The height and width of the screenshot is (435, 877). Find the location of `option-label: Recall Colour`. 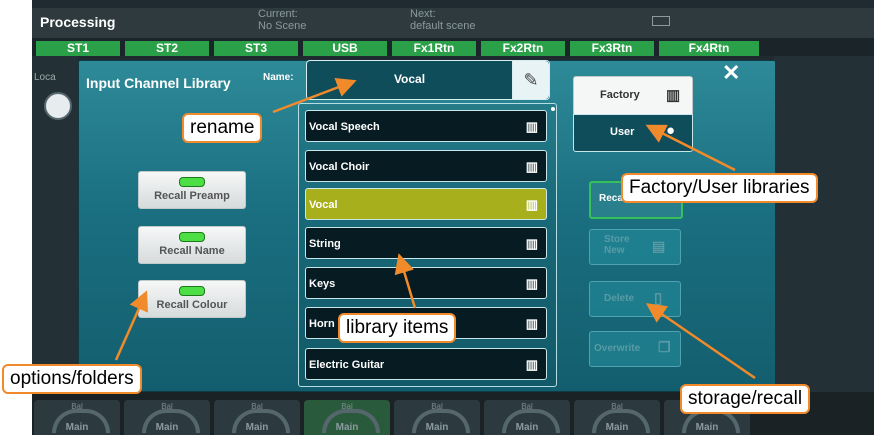

option-label: Recall Colour is located at coordinates (192, 305).